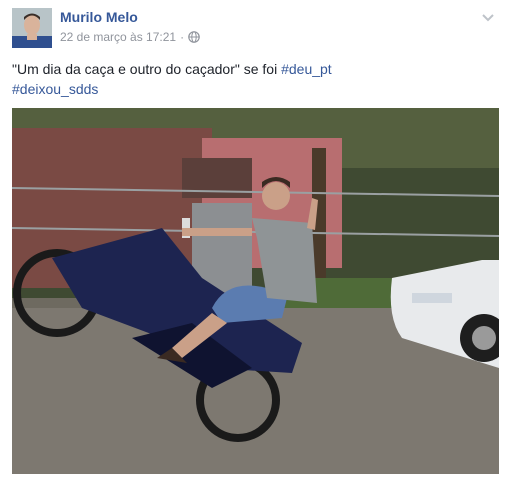  Describe the element at coordinates (306, 69) in the screenshot. I see `hashtag-deu-pt: #deu_pt` at that location.